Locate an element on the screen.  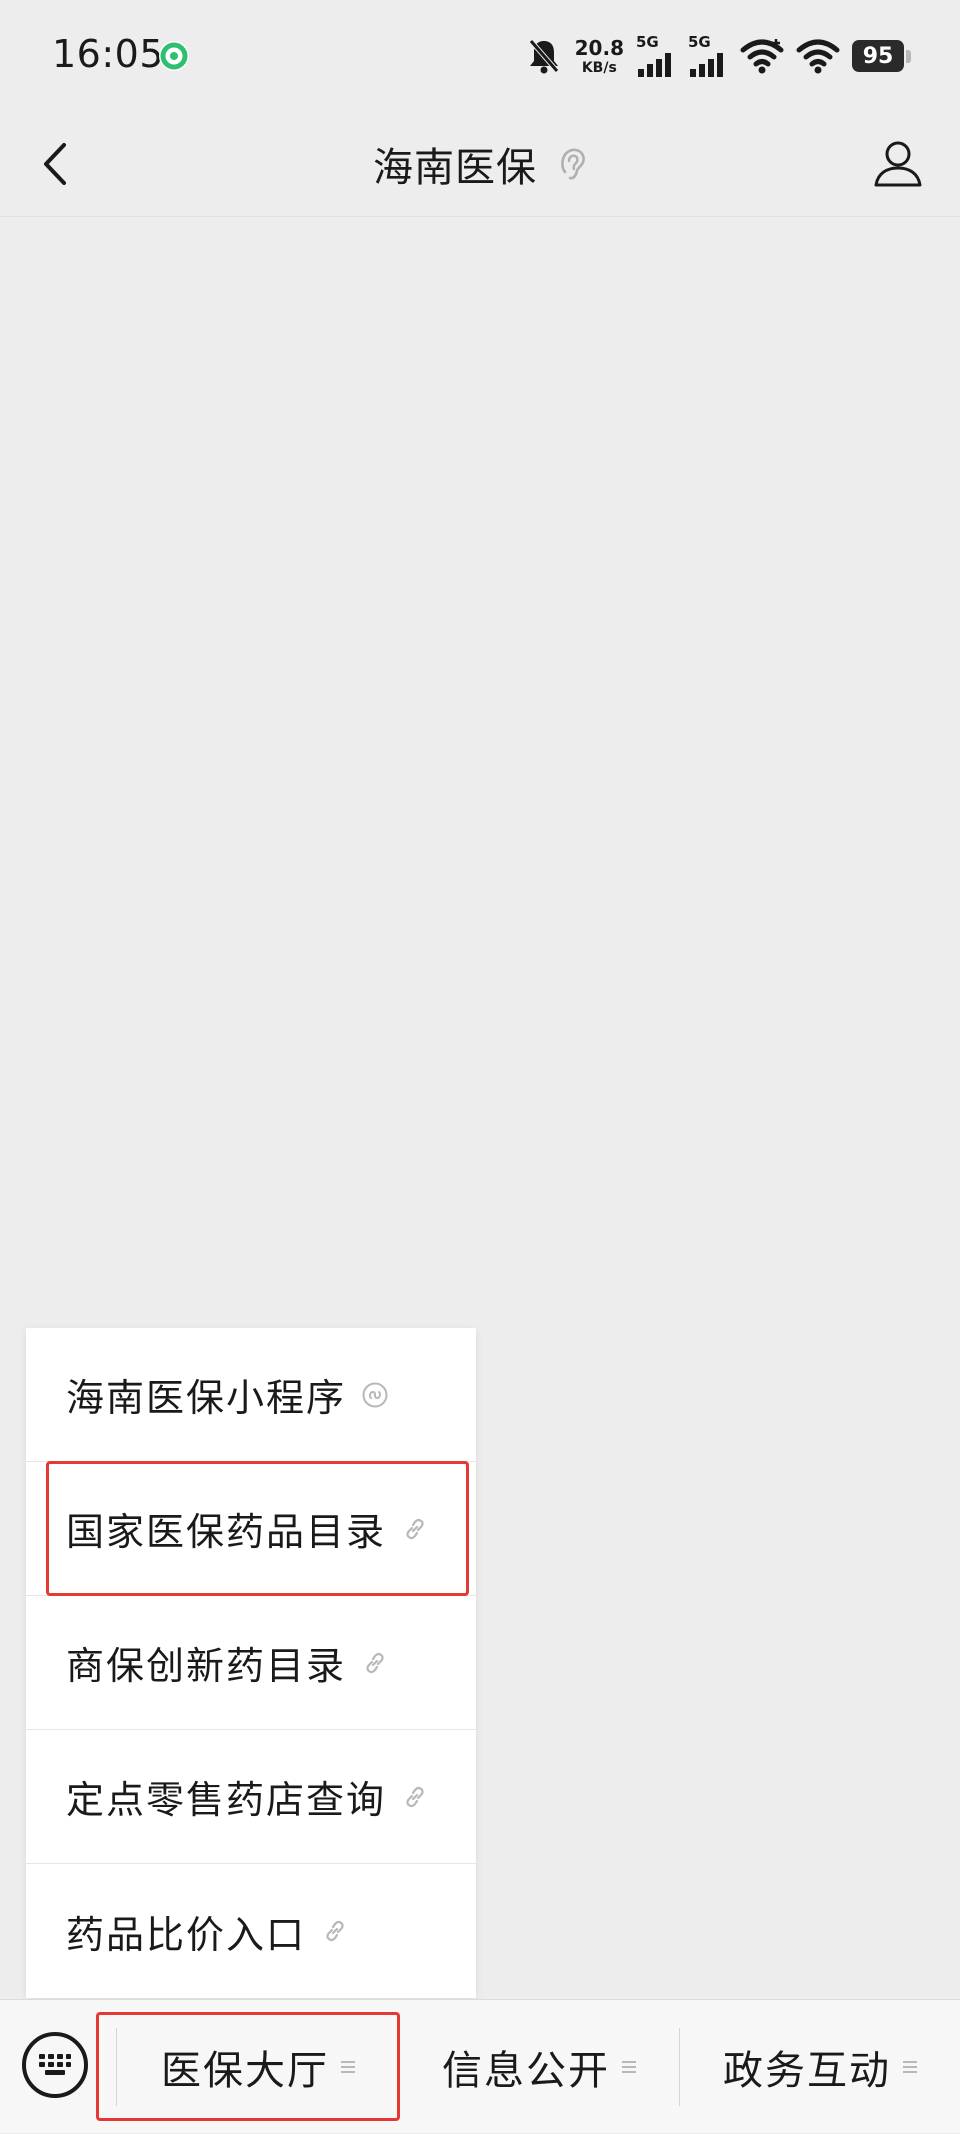
profile-button is located at coordinates (898, 164).